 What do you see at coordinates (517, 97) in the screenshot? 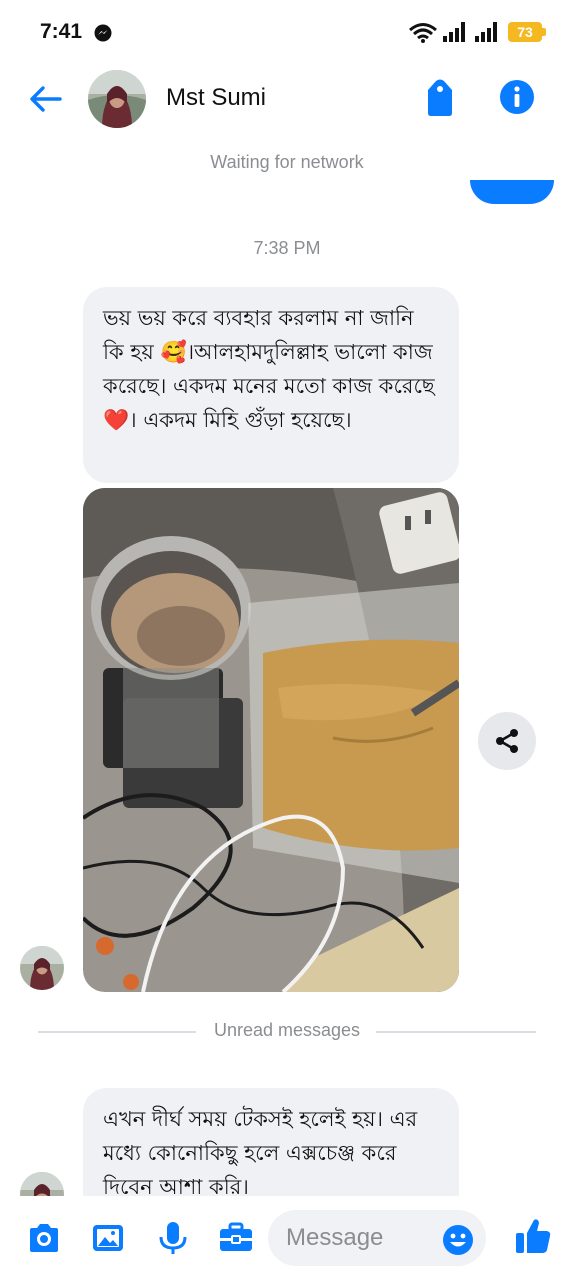
I see `info-icon` at bounding box center [517, 97].